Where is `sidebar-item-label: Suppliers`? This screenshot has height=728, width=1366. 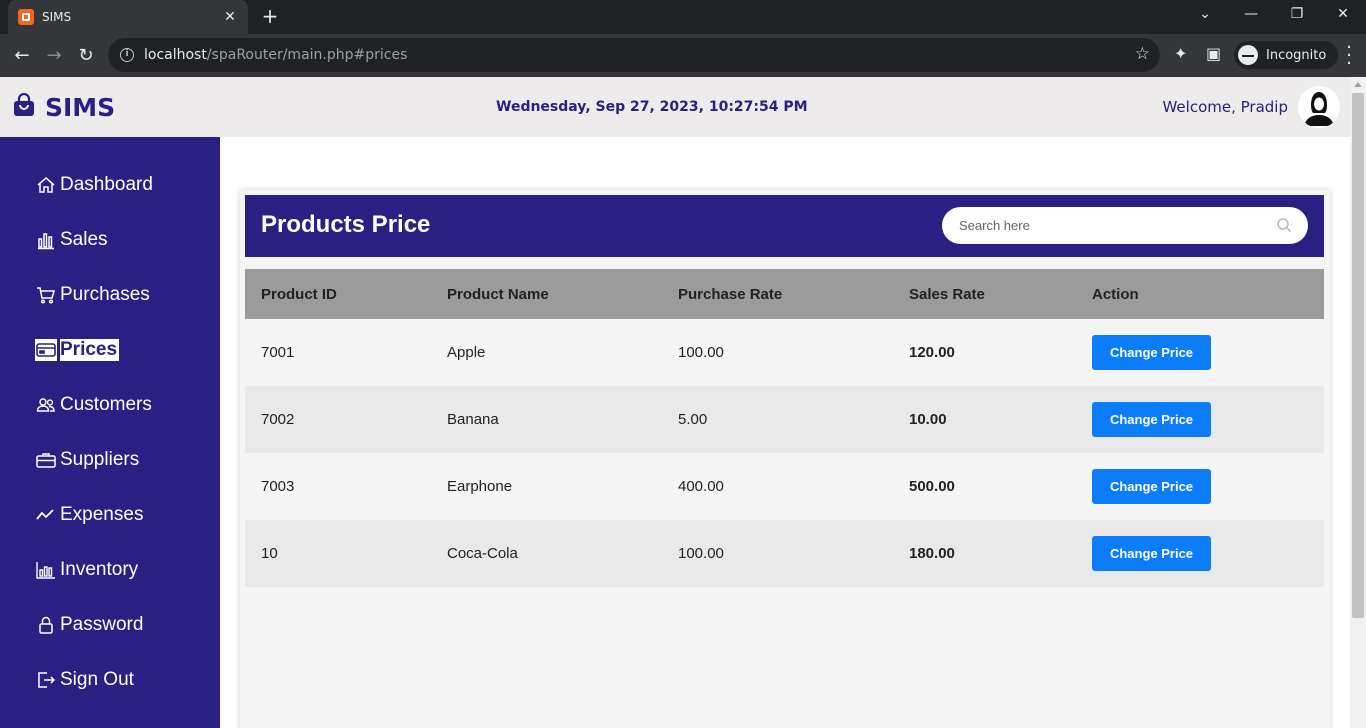 sidebar-item-label: Suppliers is located at coordinates (100, 459).